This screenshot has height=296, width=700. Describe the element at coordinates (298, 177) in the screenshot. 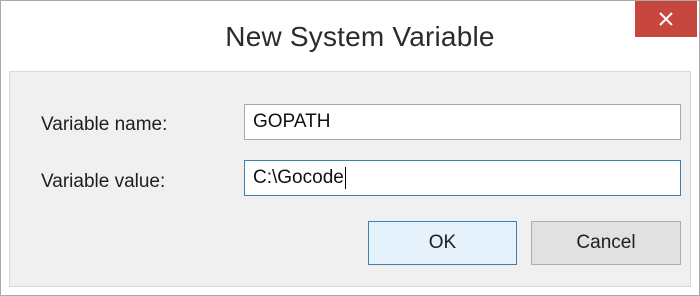

I see `variable-value-text: C:\Gocode` at that location.